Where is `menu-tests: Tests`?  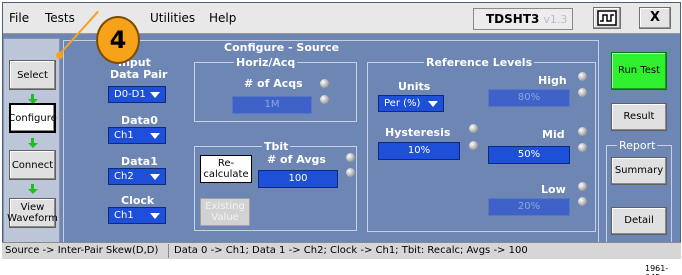
menu-tests: Tests is located at coordinates (60, 18).